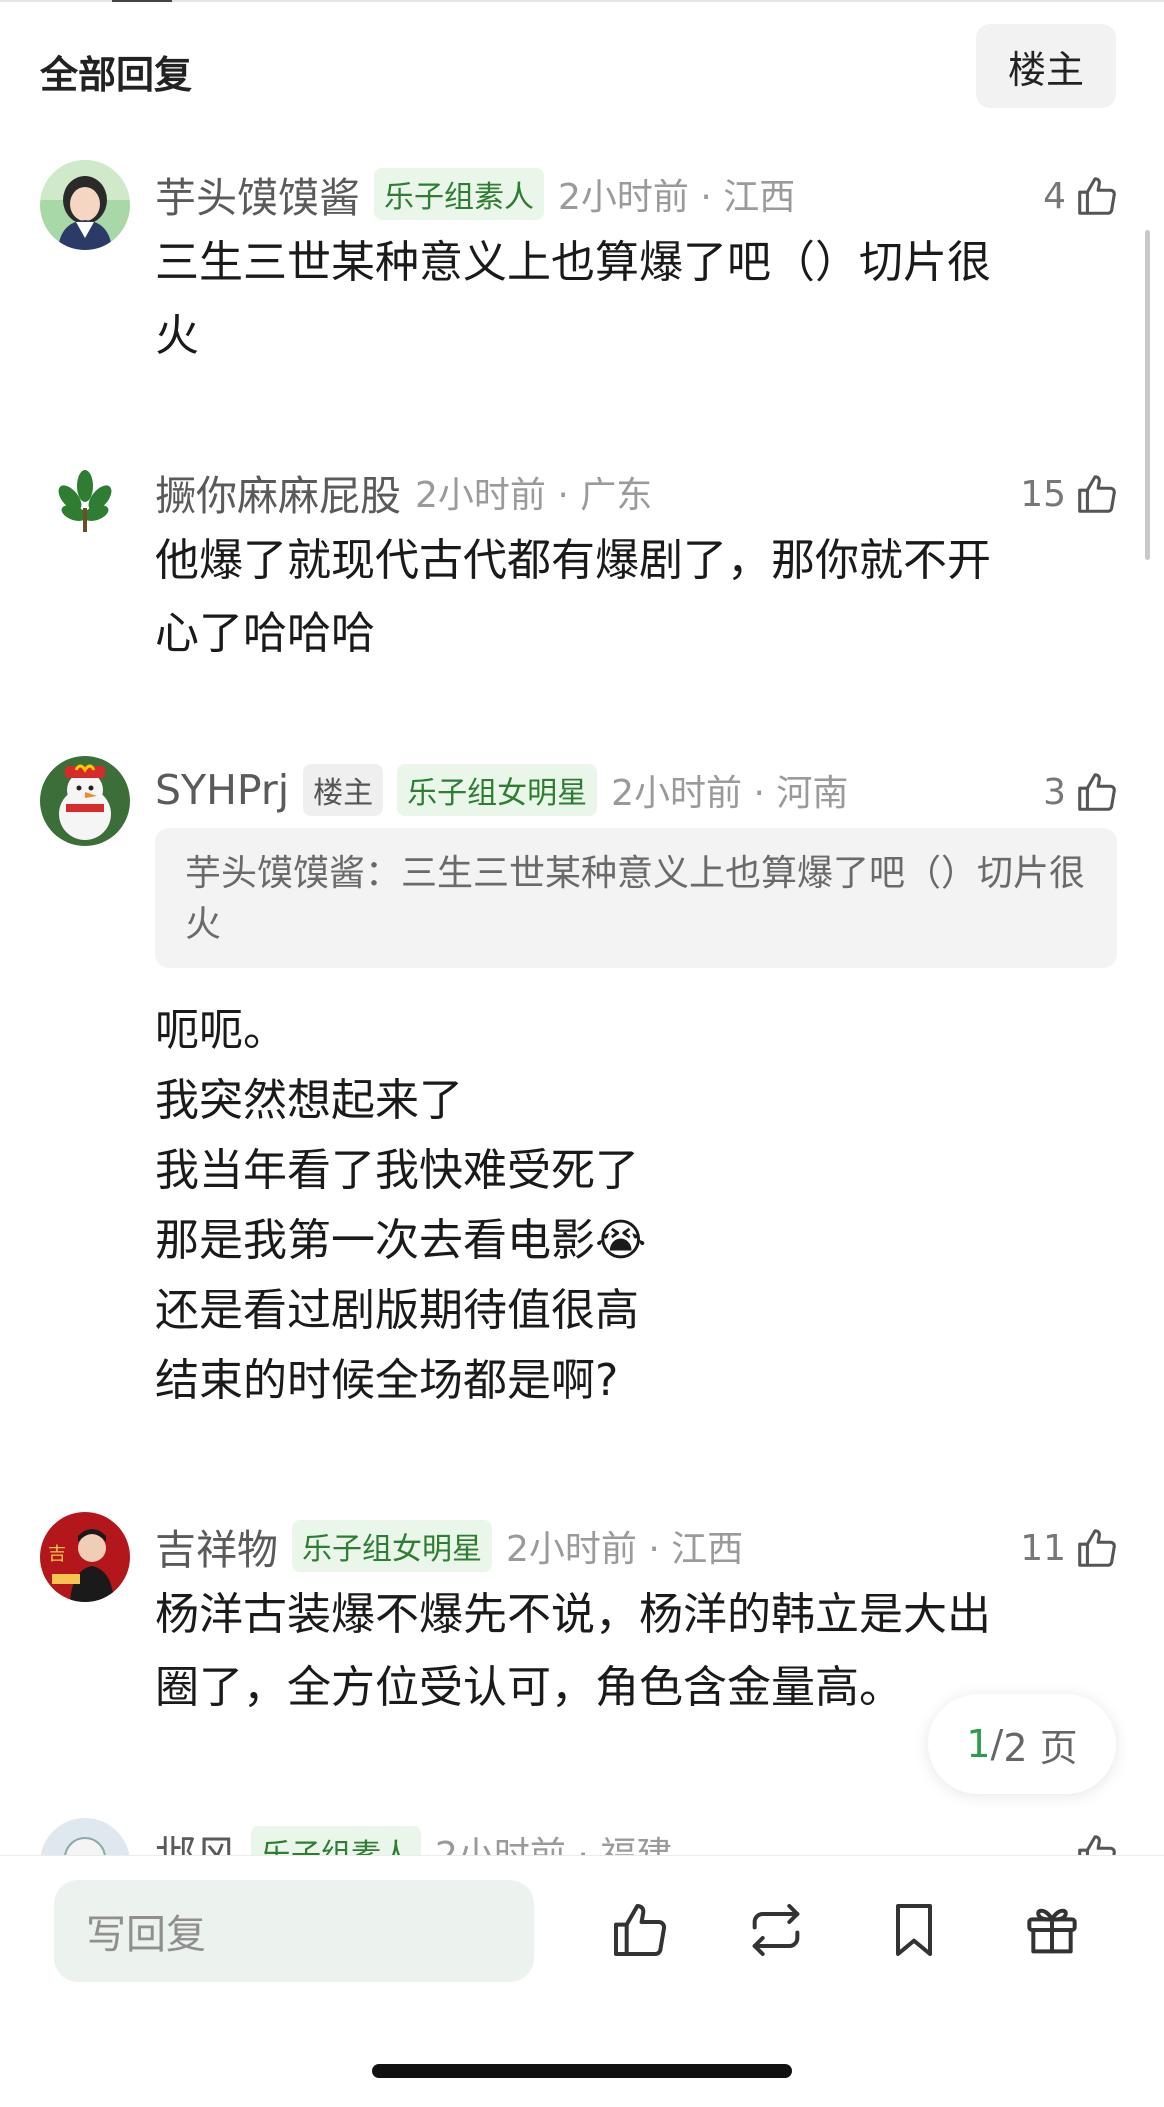  Describe the element at coordinates (573, 262) in the screenshot. I see `comment-line: 三生三世某种意义上也算爆了吧（）切片很` at that location.